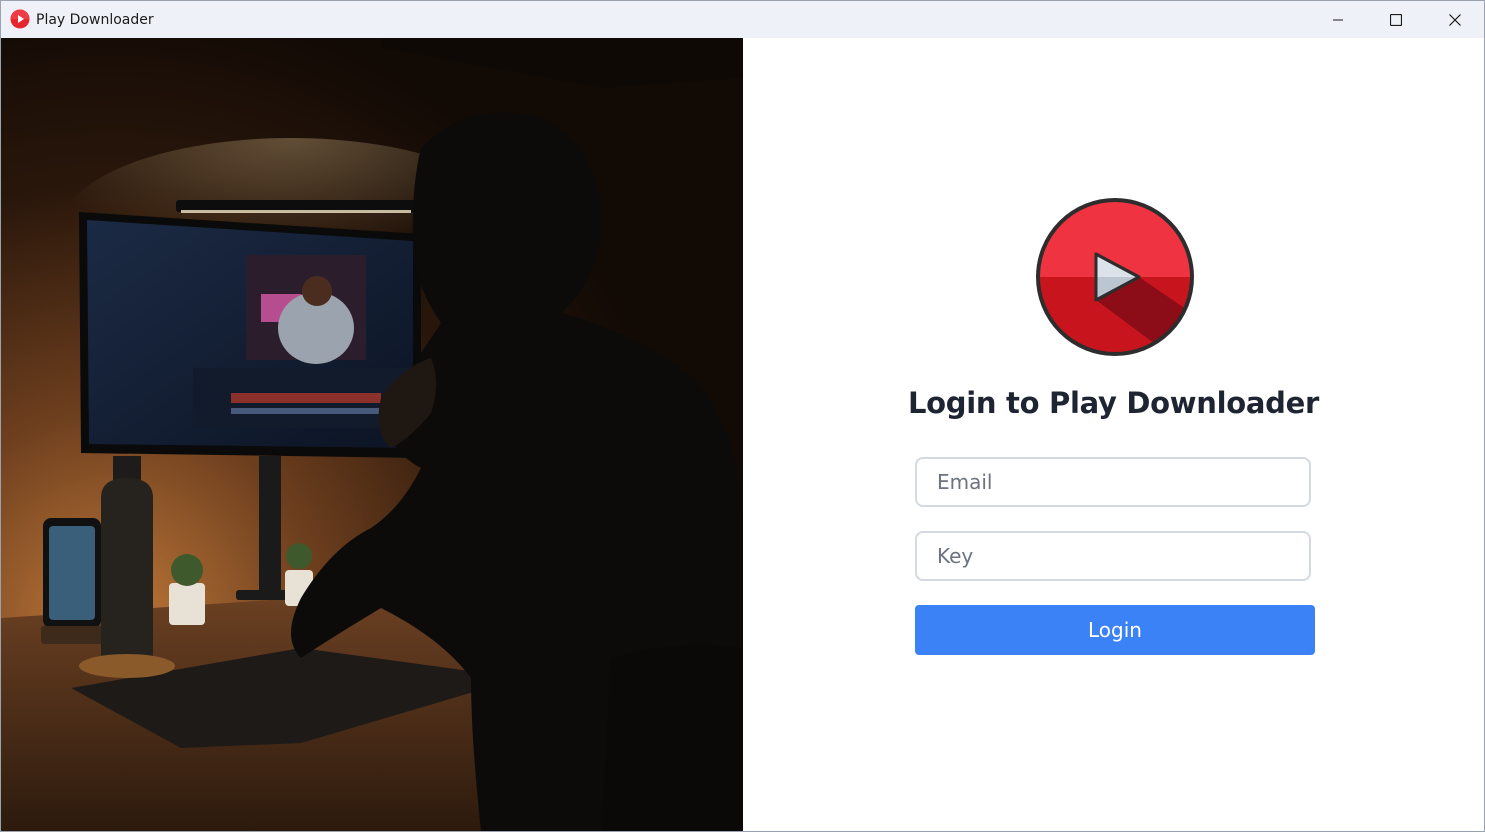 This screenshot has height=832, width=1485. Describe the element at coordinates (742, 19) in the screenshot. I see `title-bar: Play Downloader` at that location.